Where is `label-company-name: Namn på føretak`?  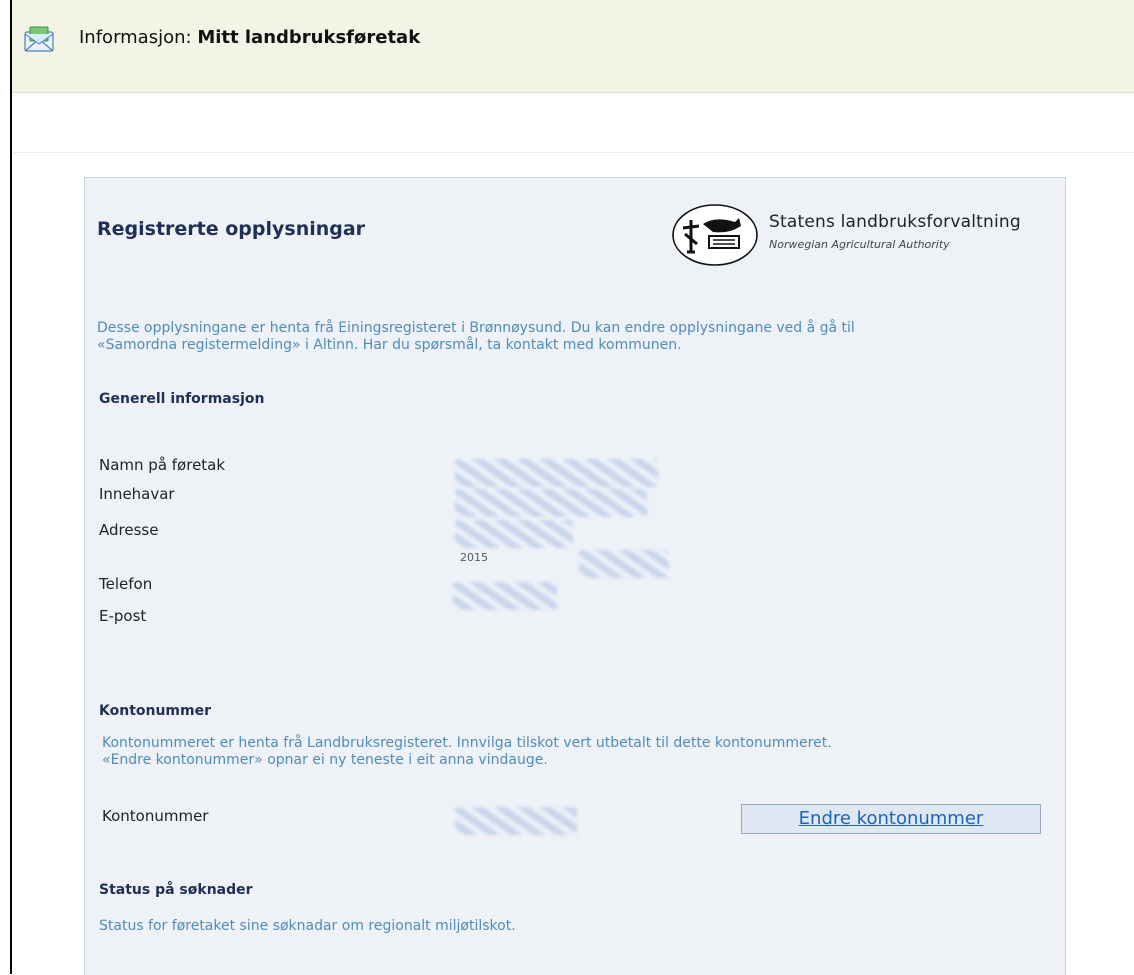 label-company-name: Namn på føretak is located at coordinates (162, 465).